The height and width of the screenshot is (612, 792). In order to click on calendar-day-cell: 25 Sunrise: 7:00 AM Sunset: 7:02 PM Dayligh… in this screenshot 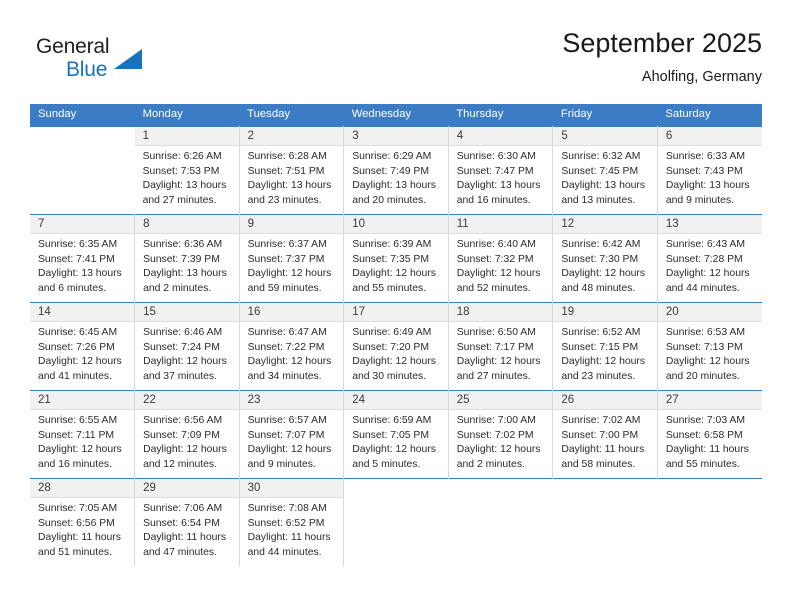, I will do `click(501, 434)`.